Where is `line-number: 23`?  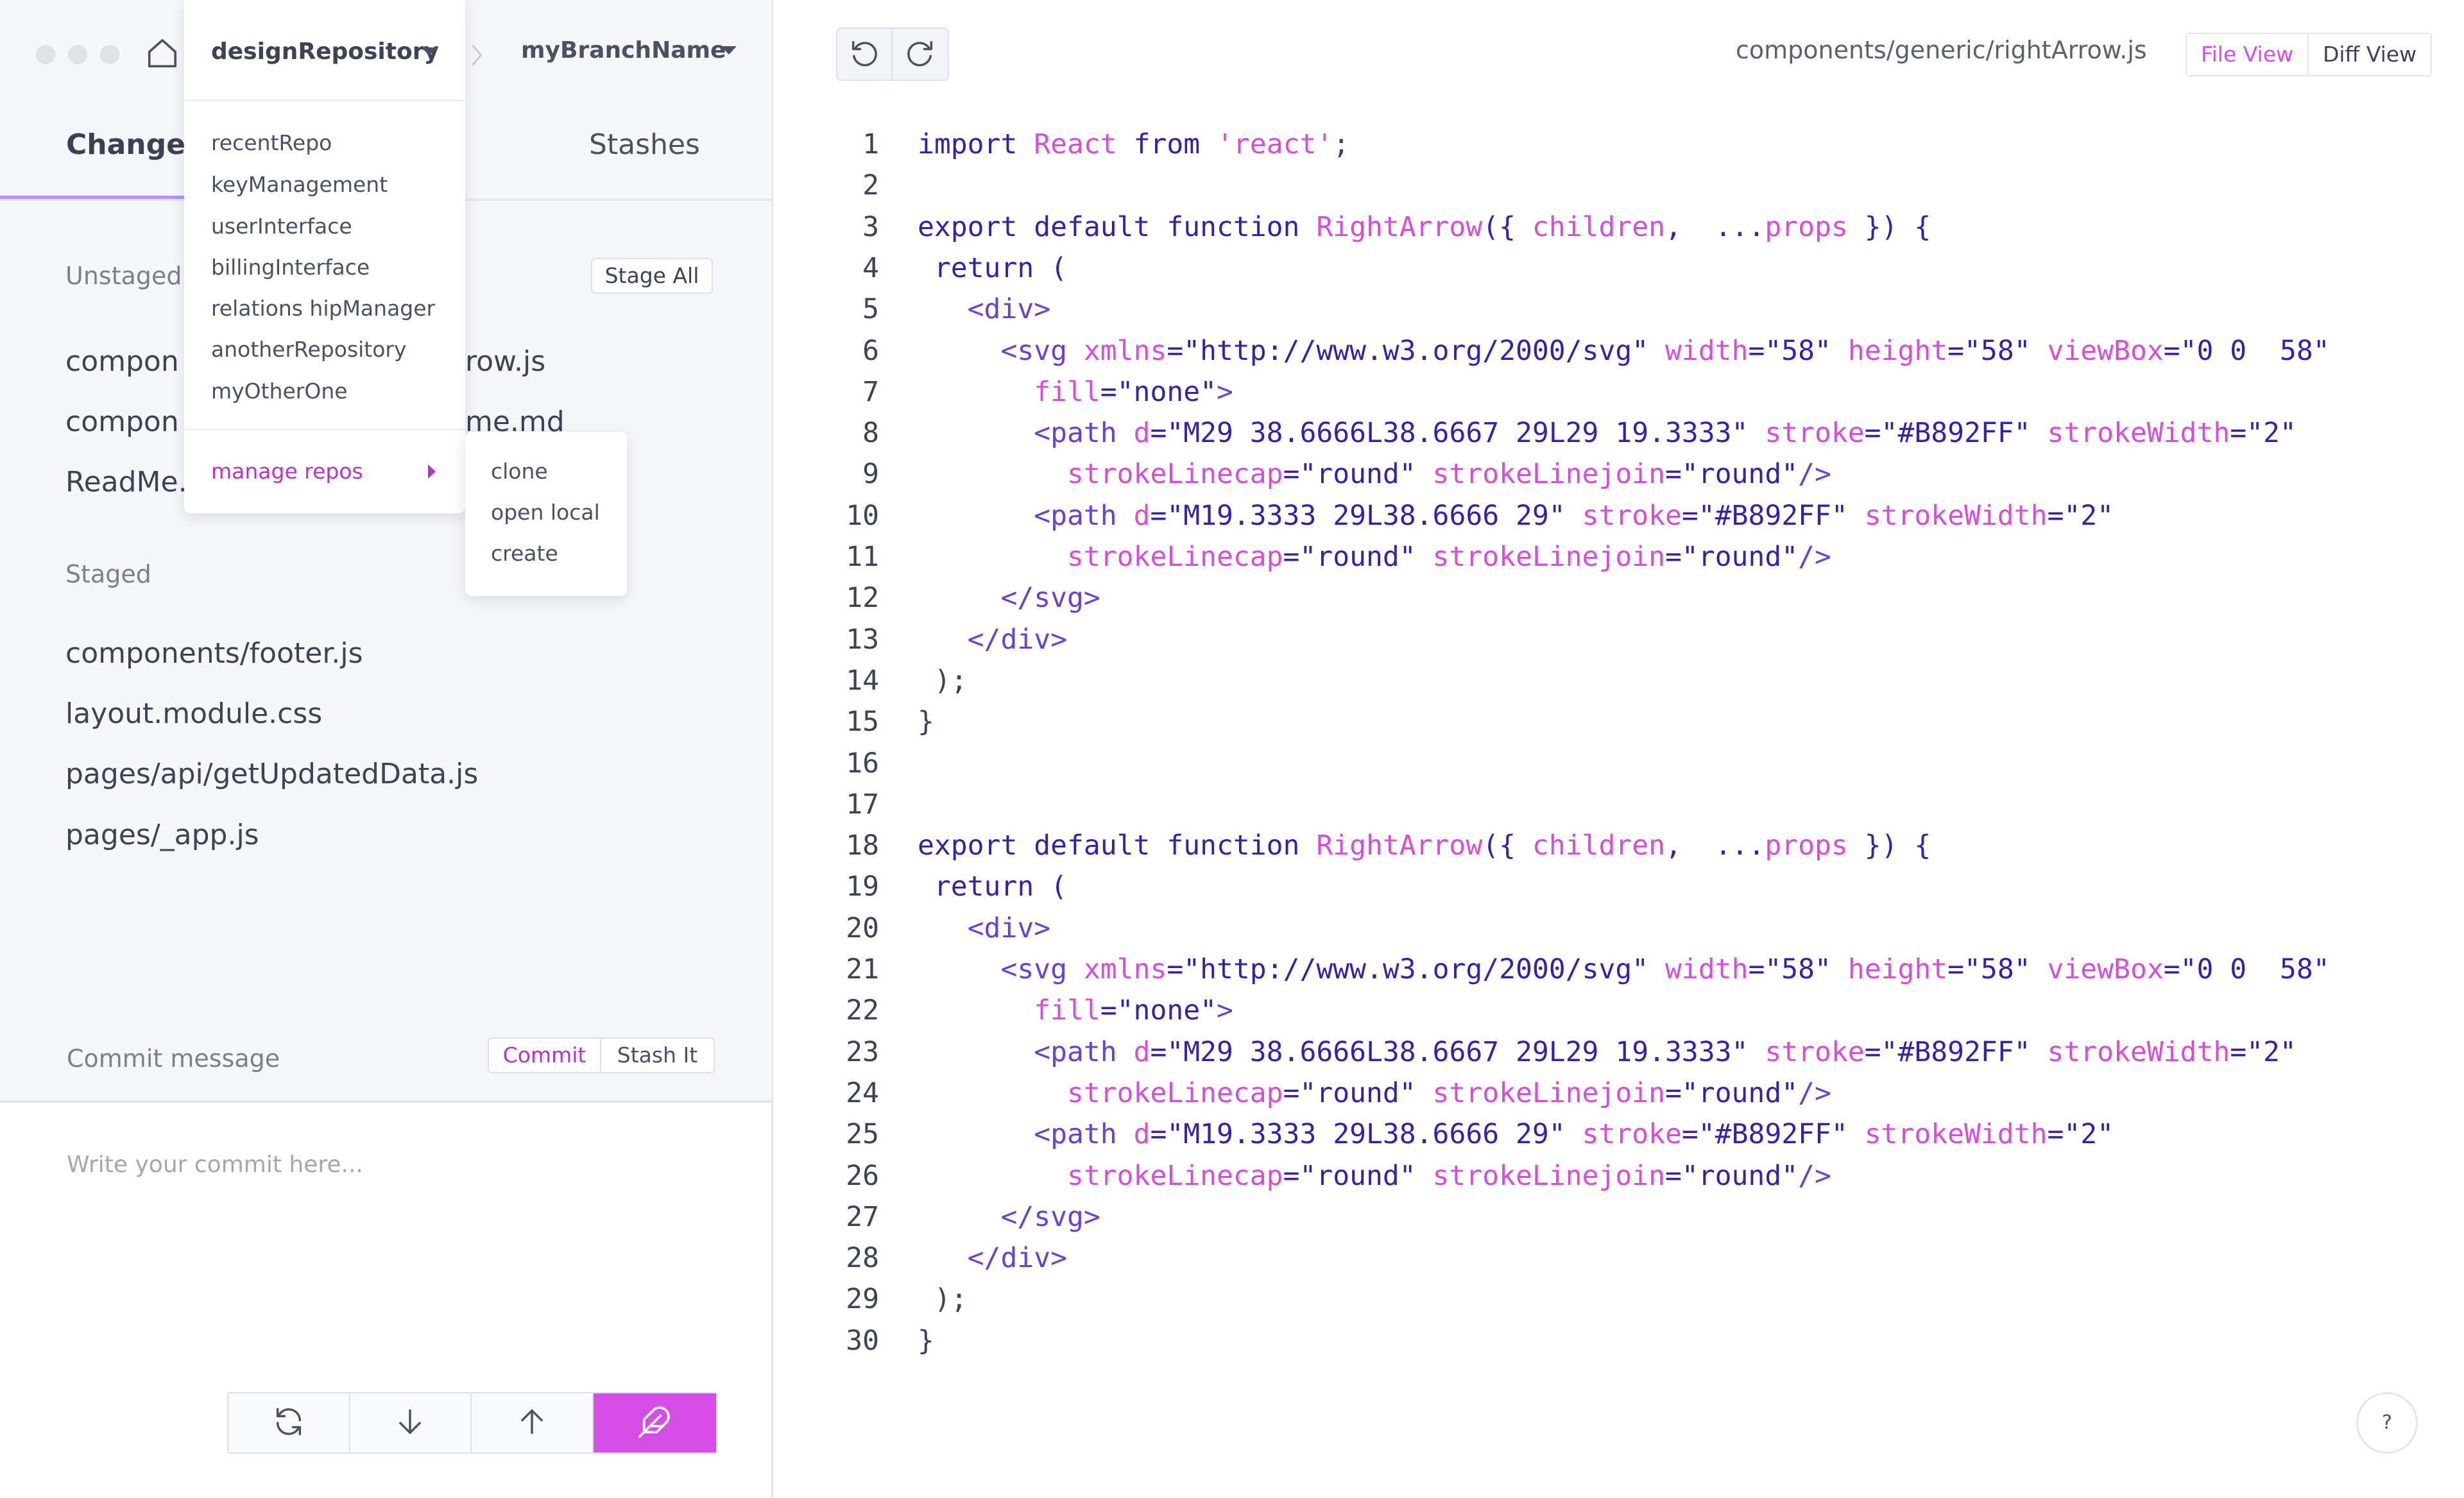
line-number: 23 is located at coordinates (863, 1051).